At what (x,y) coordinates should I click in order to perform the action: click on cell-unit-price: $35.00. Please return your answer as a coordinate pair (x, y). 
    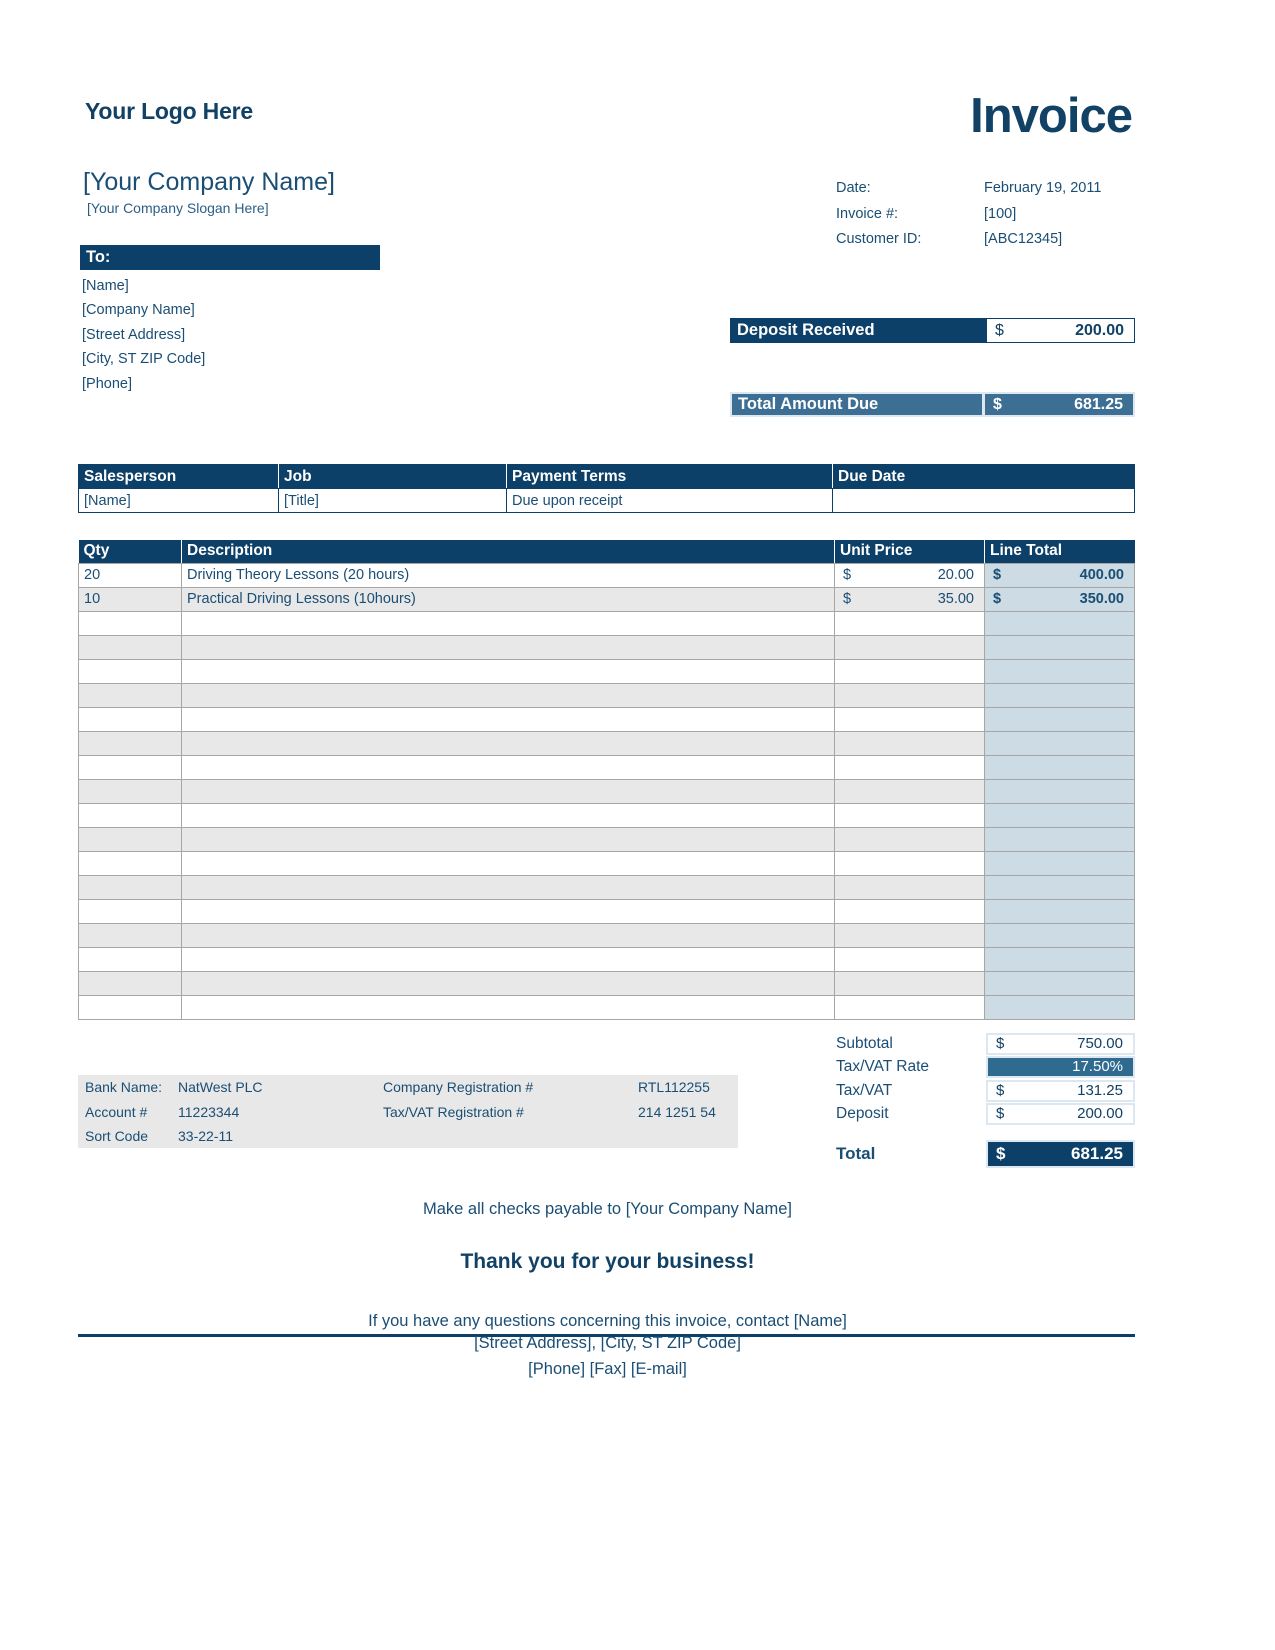
    Looking at the image, I should click on (909, 599).